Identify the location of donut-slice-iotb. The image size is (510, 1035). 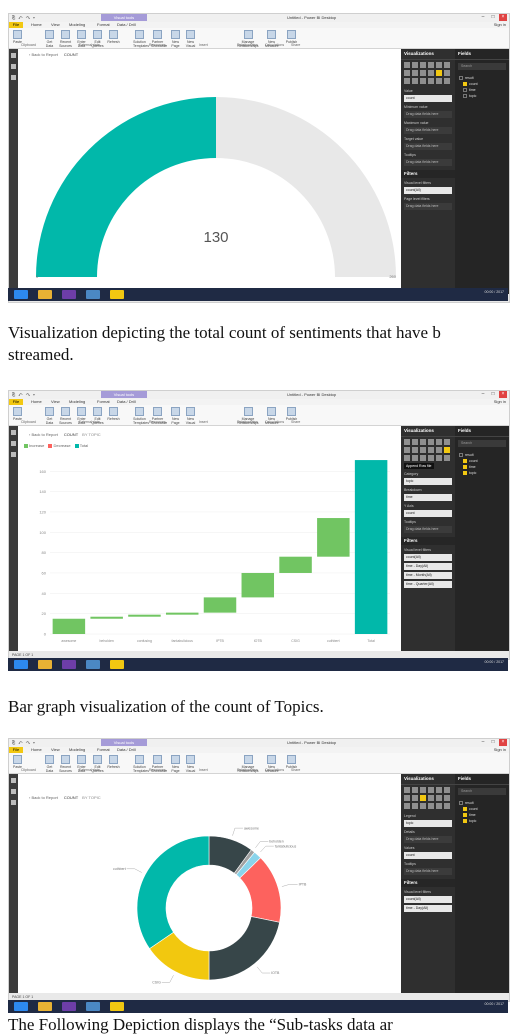
(244, 948).